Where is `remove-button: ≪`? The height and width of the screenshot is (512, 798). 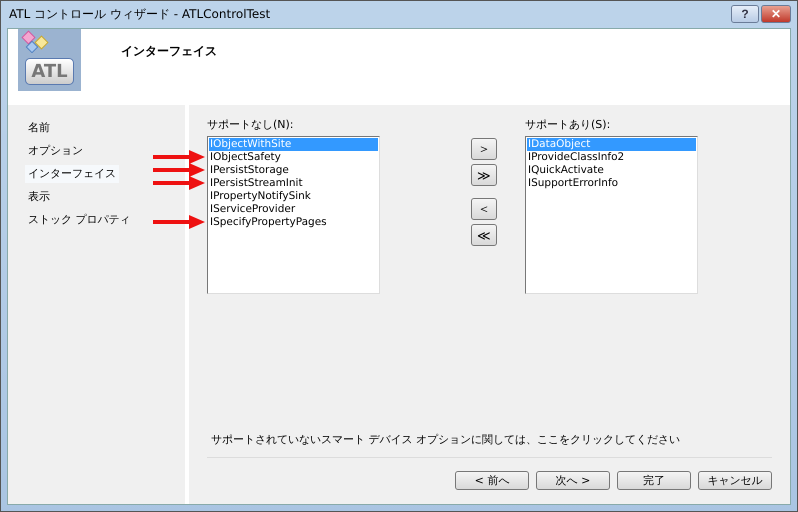
remove-button: ≪ is located at coordinates (484, 235).